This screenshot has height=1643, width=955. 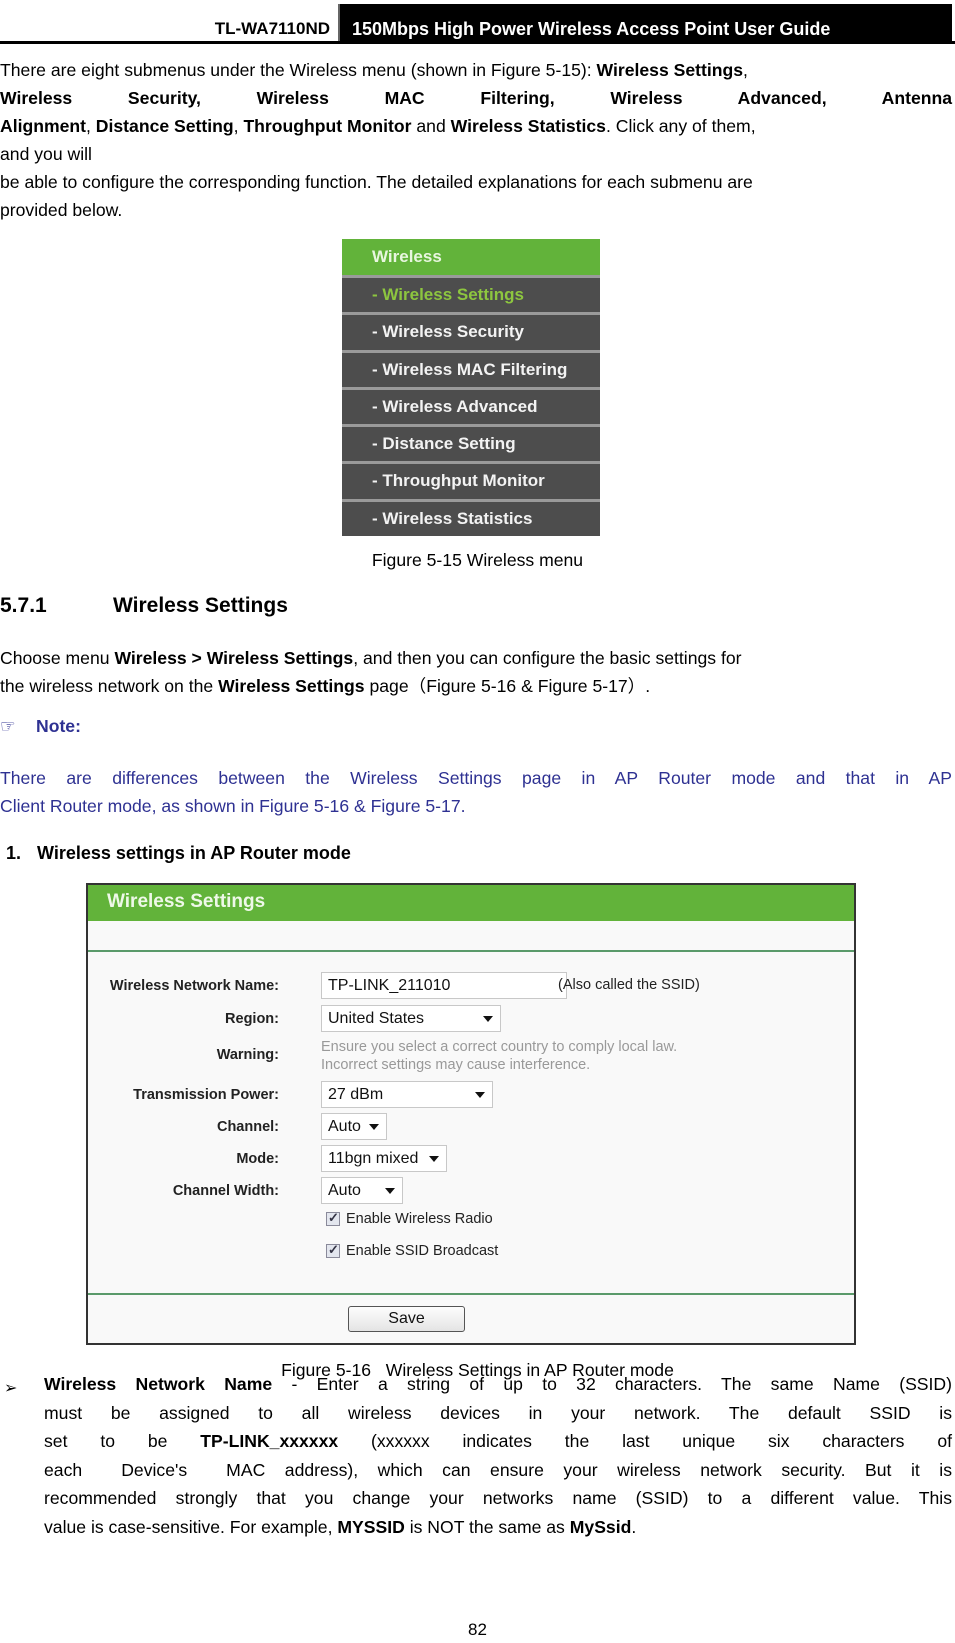 I want to click on bold-text: Throughput Monitor, so click(x=327, y=126).